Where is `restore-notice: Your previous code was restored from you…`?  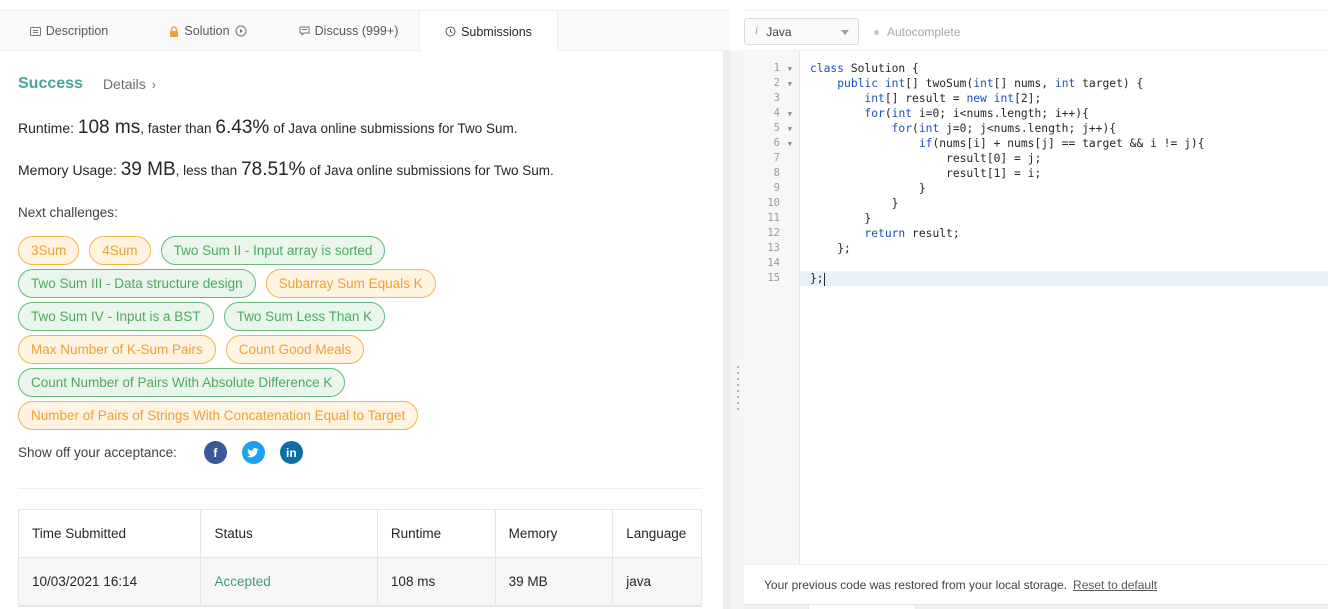 restore-notice: Your previous code was restored from you… is located at coordinates (1036, 584).